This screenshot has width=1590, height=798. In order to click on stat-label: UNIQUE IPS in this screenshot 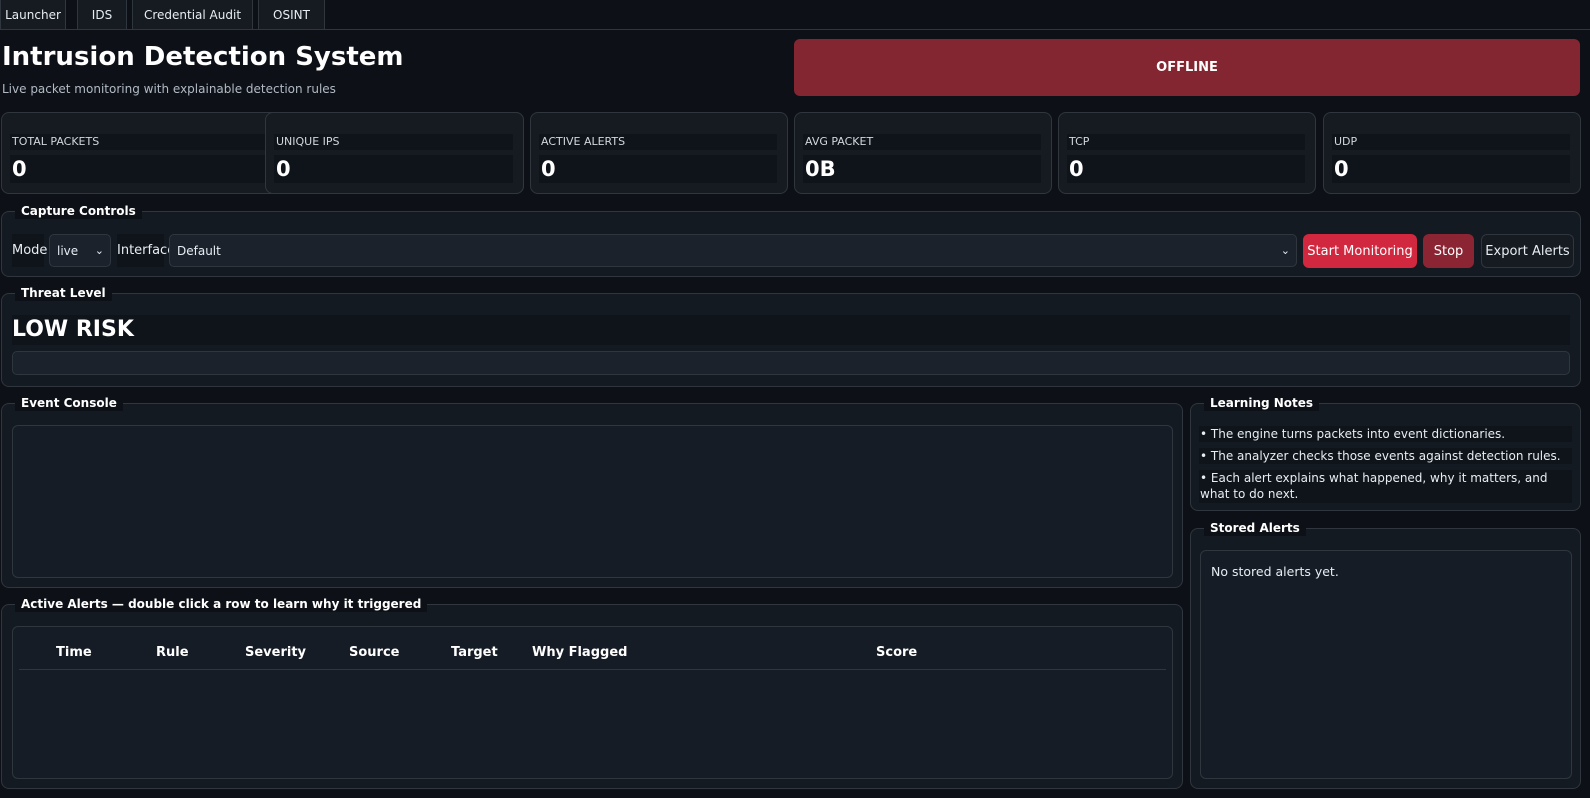, I will do `click(393, 142)`.